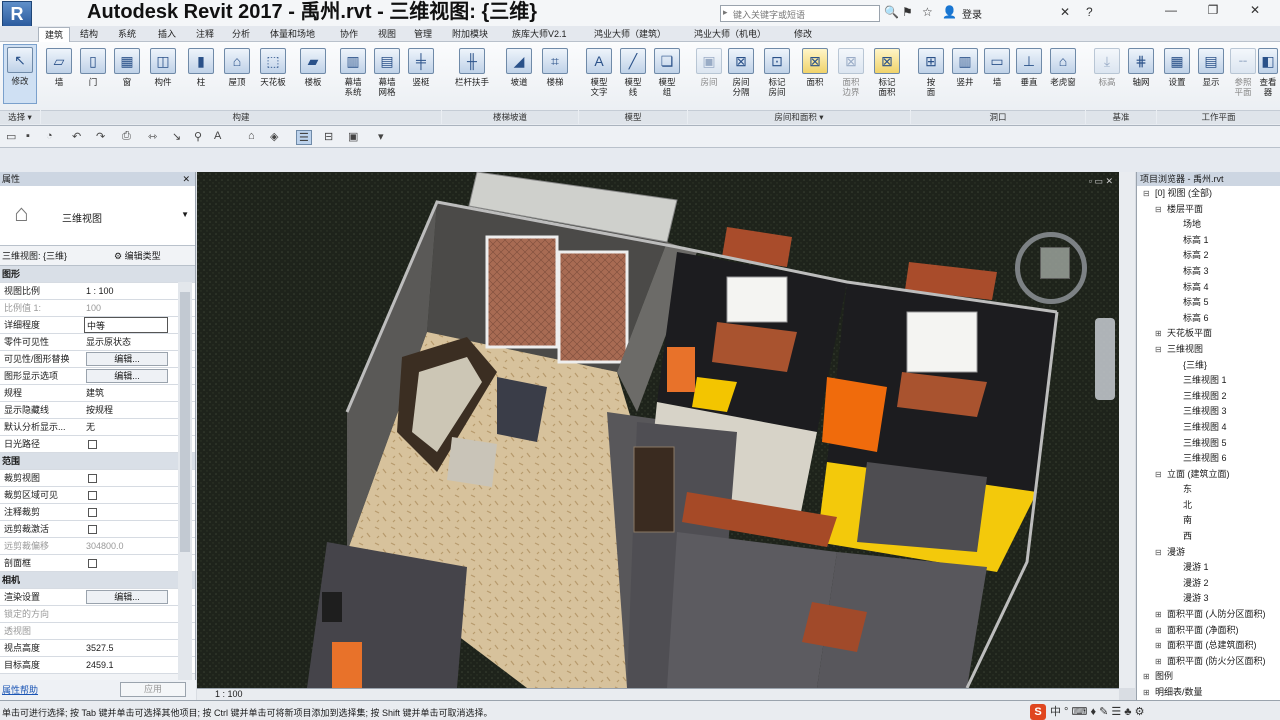 This screenshot has height=720, width=1280. I want to click on room-separator-button: ⊠ 房间 分隔, so click(741, 74).